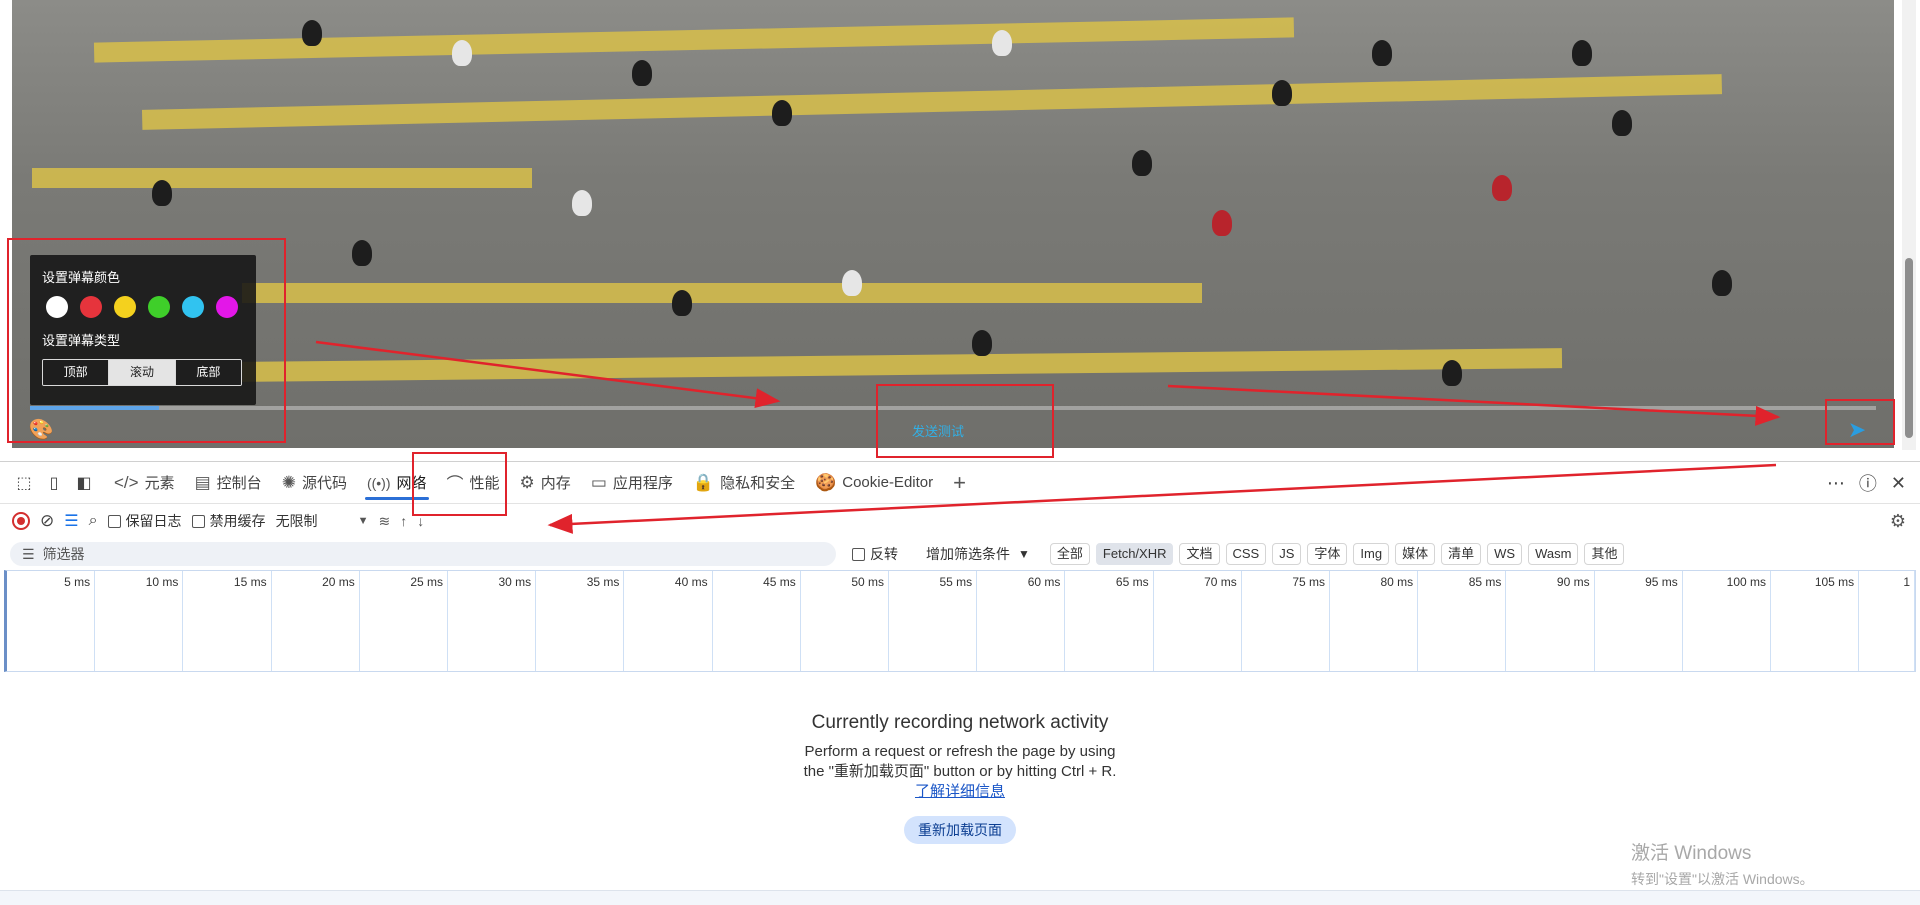 This screenshot has width=1920, height=905. What do you see at coordinates (1199, 554) in the screenshot?
I see `filter-type-doc: 文档` at bounding box center [1199, 554].